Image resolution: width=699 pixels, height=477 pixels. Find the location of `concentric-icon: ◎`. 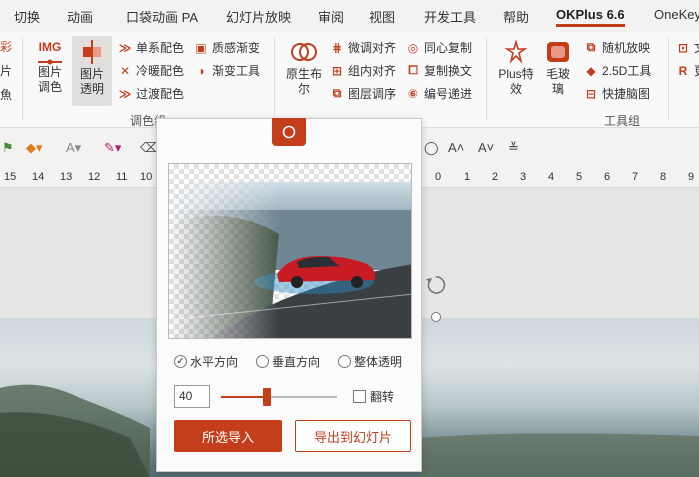

concentric-icon: ◎ is located at coordinates (413, 47).